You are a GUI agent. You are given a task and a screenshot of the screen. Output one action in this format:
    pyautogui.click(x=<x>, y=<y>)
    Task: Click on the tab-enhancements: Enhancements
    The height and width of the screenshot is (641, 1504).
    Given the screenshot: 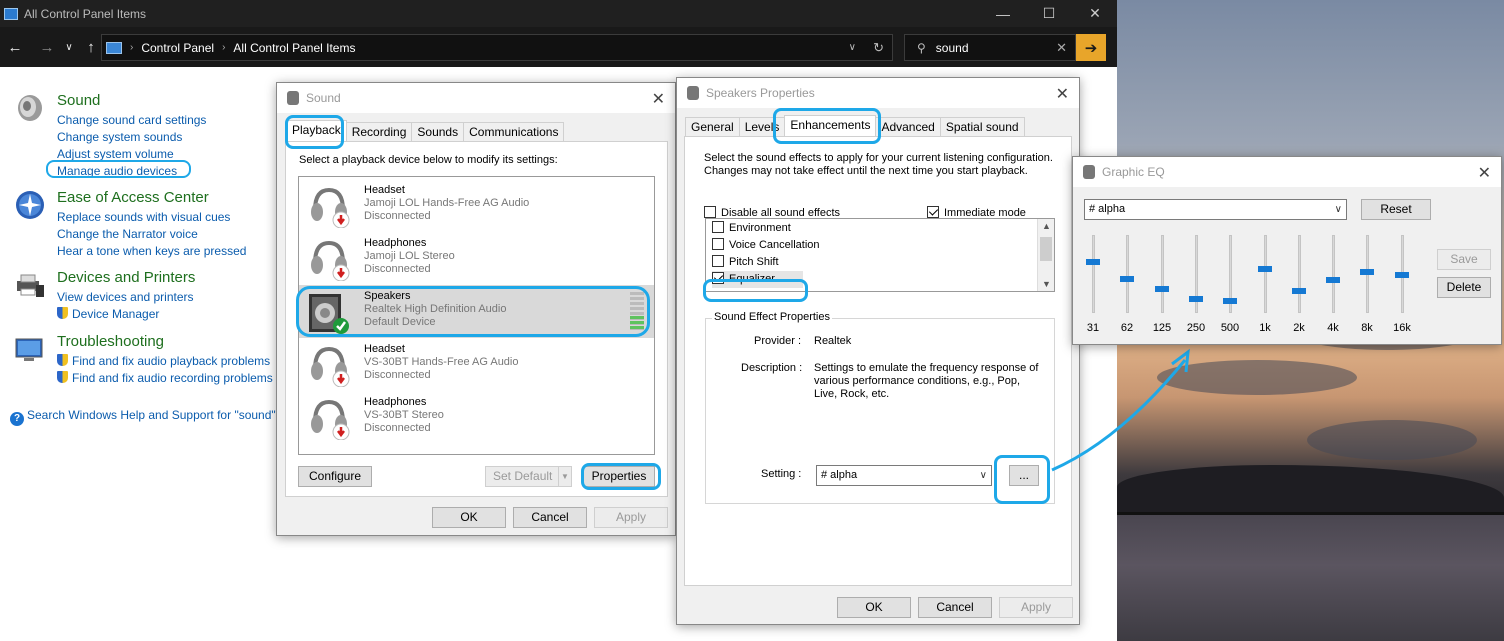 What is the action you would take?
    pyautogui.click(x=830, y=126)
    